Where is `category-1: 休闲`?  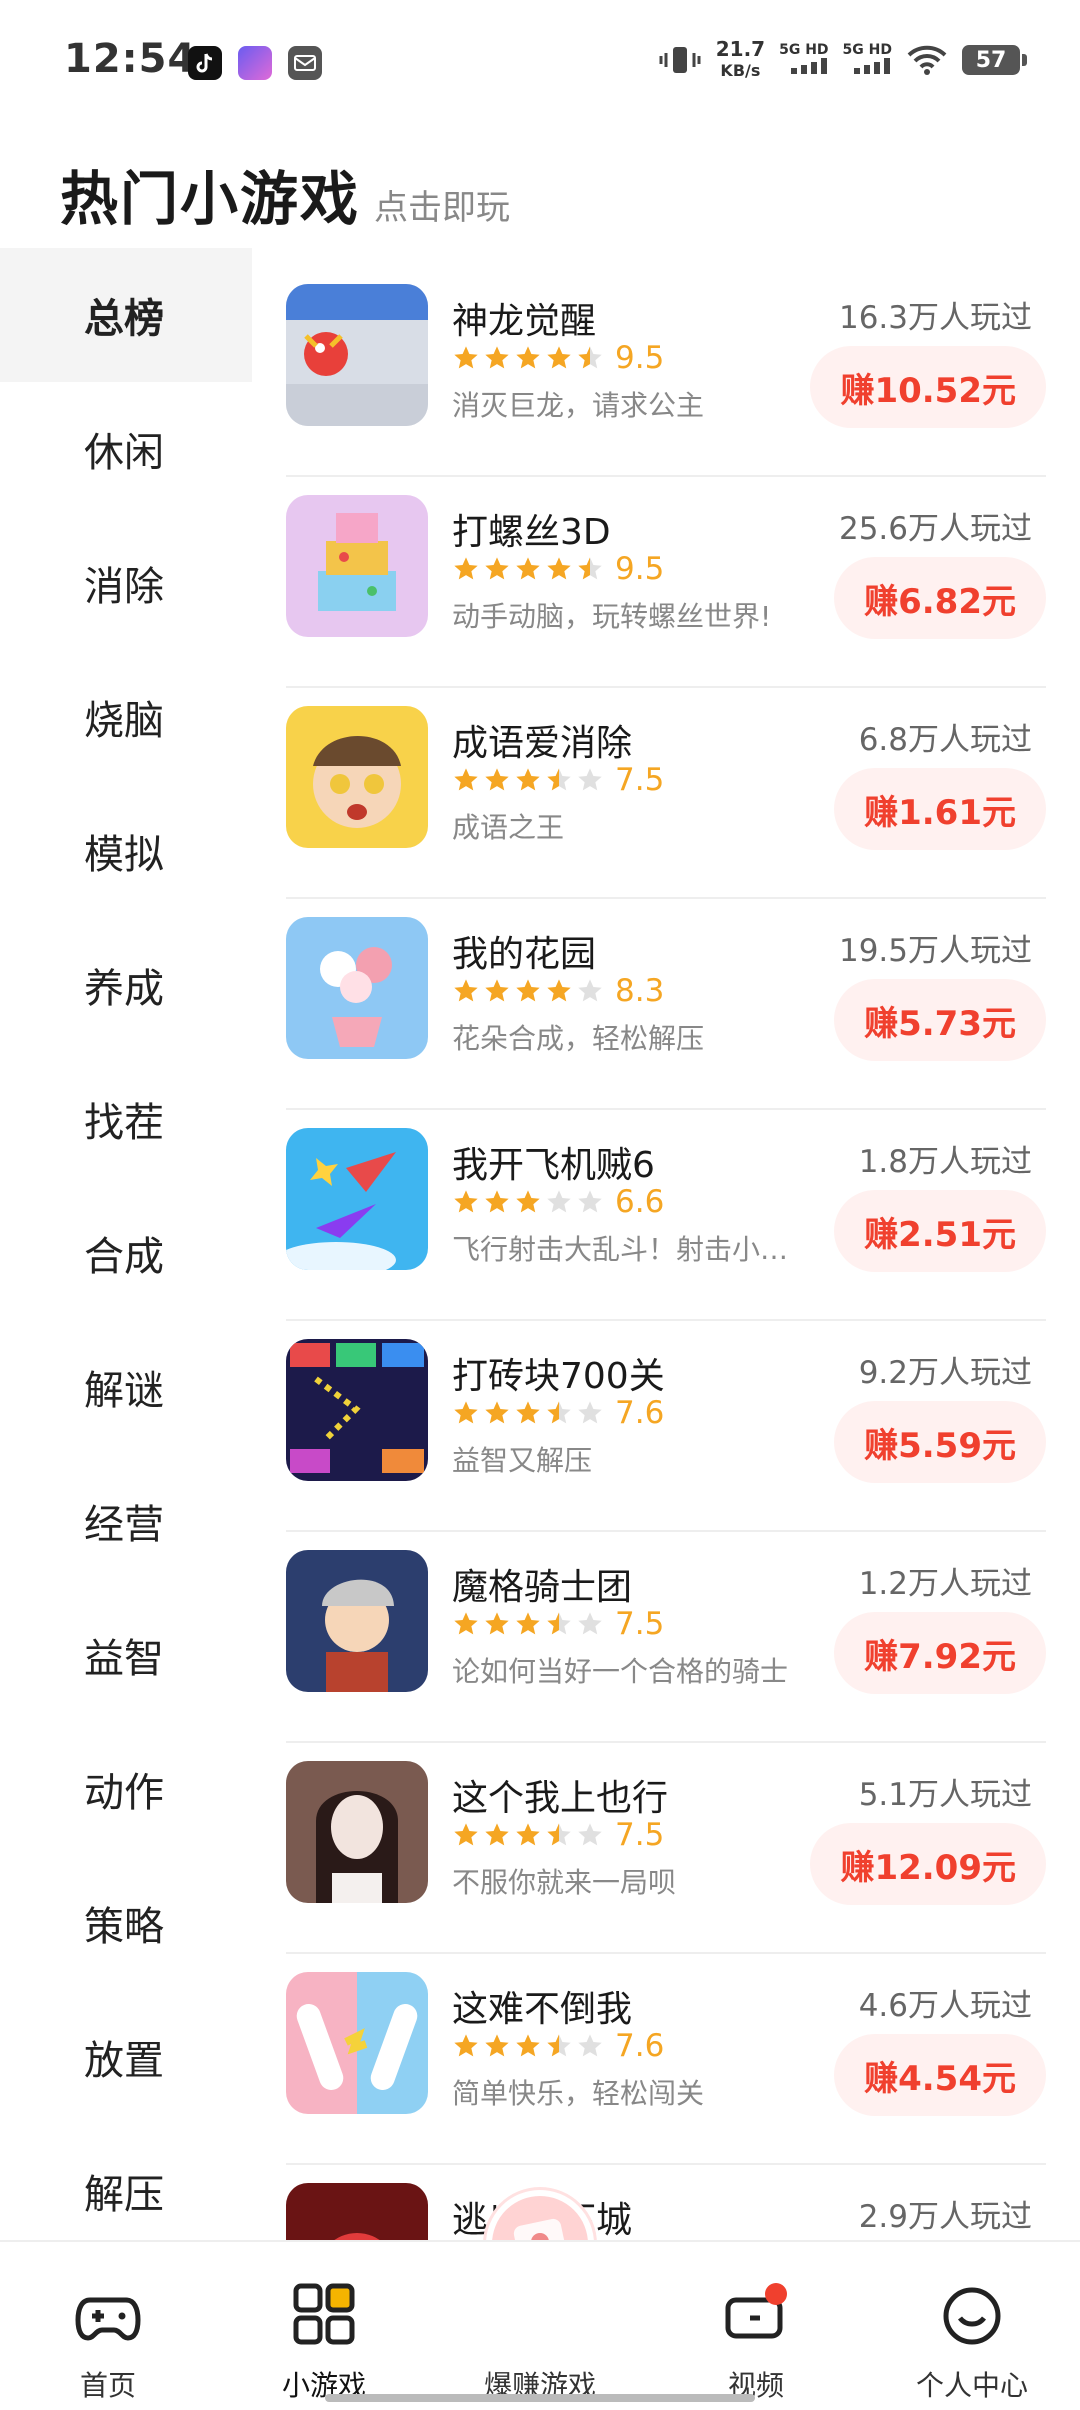 category-1: 休闲 is located at coordinates (126, 449).